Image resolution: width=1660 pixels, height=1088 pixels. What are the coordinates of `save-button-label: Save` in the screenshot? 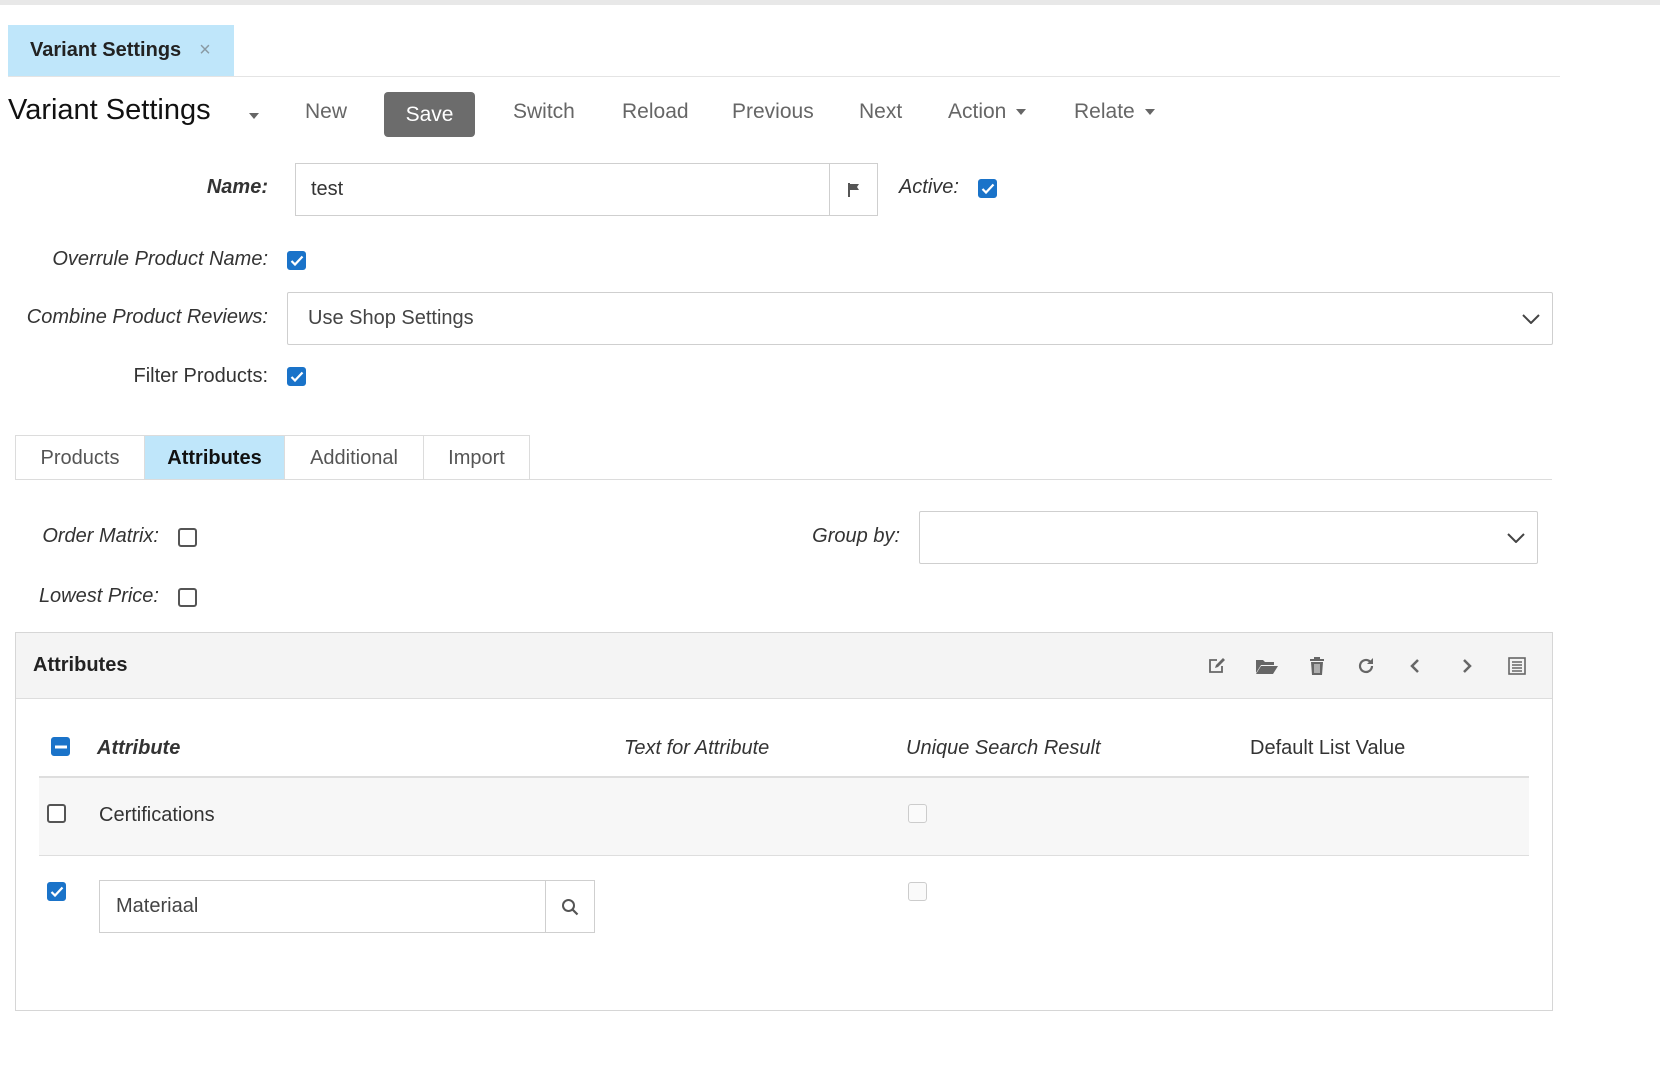 It's located at (429, 114).